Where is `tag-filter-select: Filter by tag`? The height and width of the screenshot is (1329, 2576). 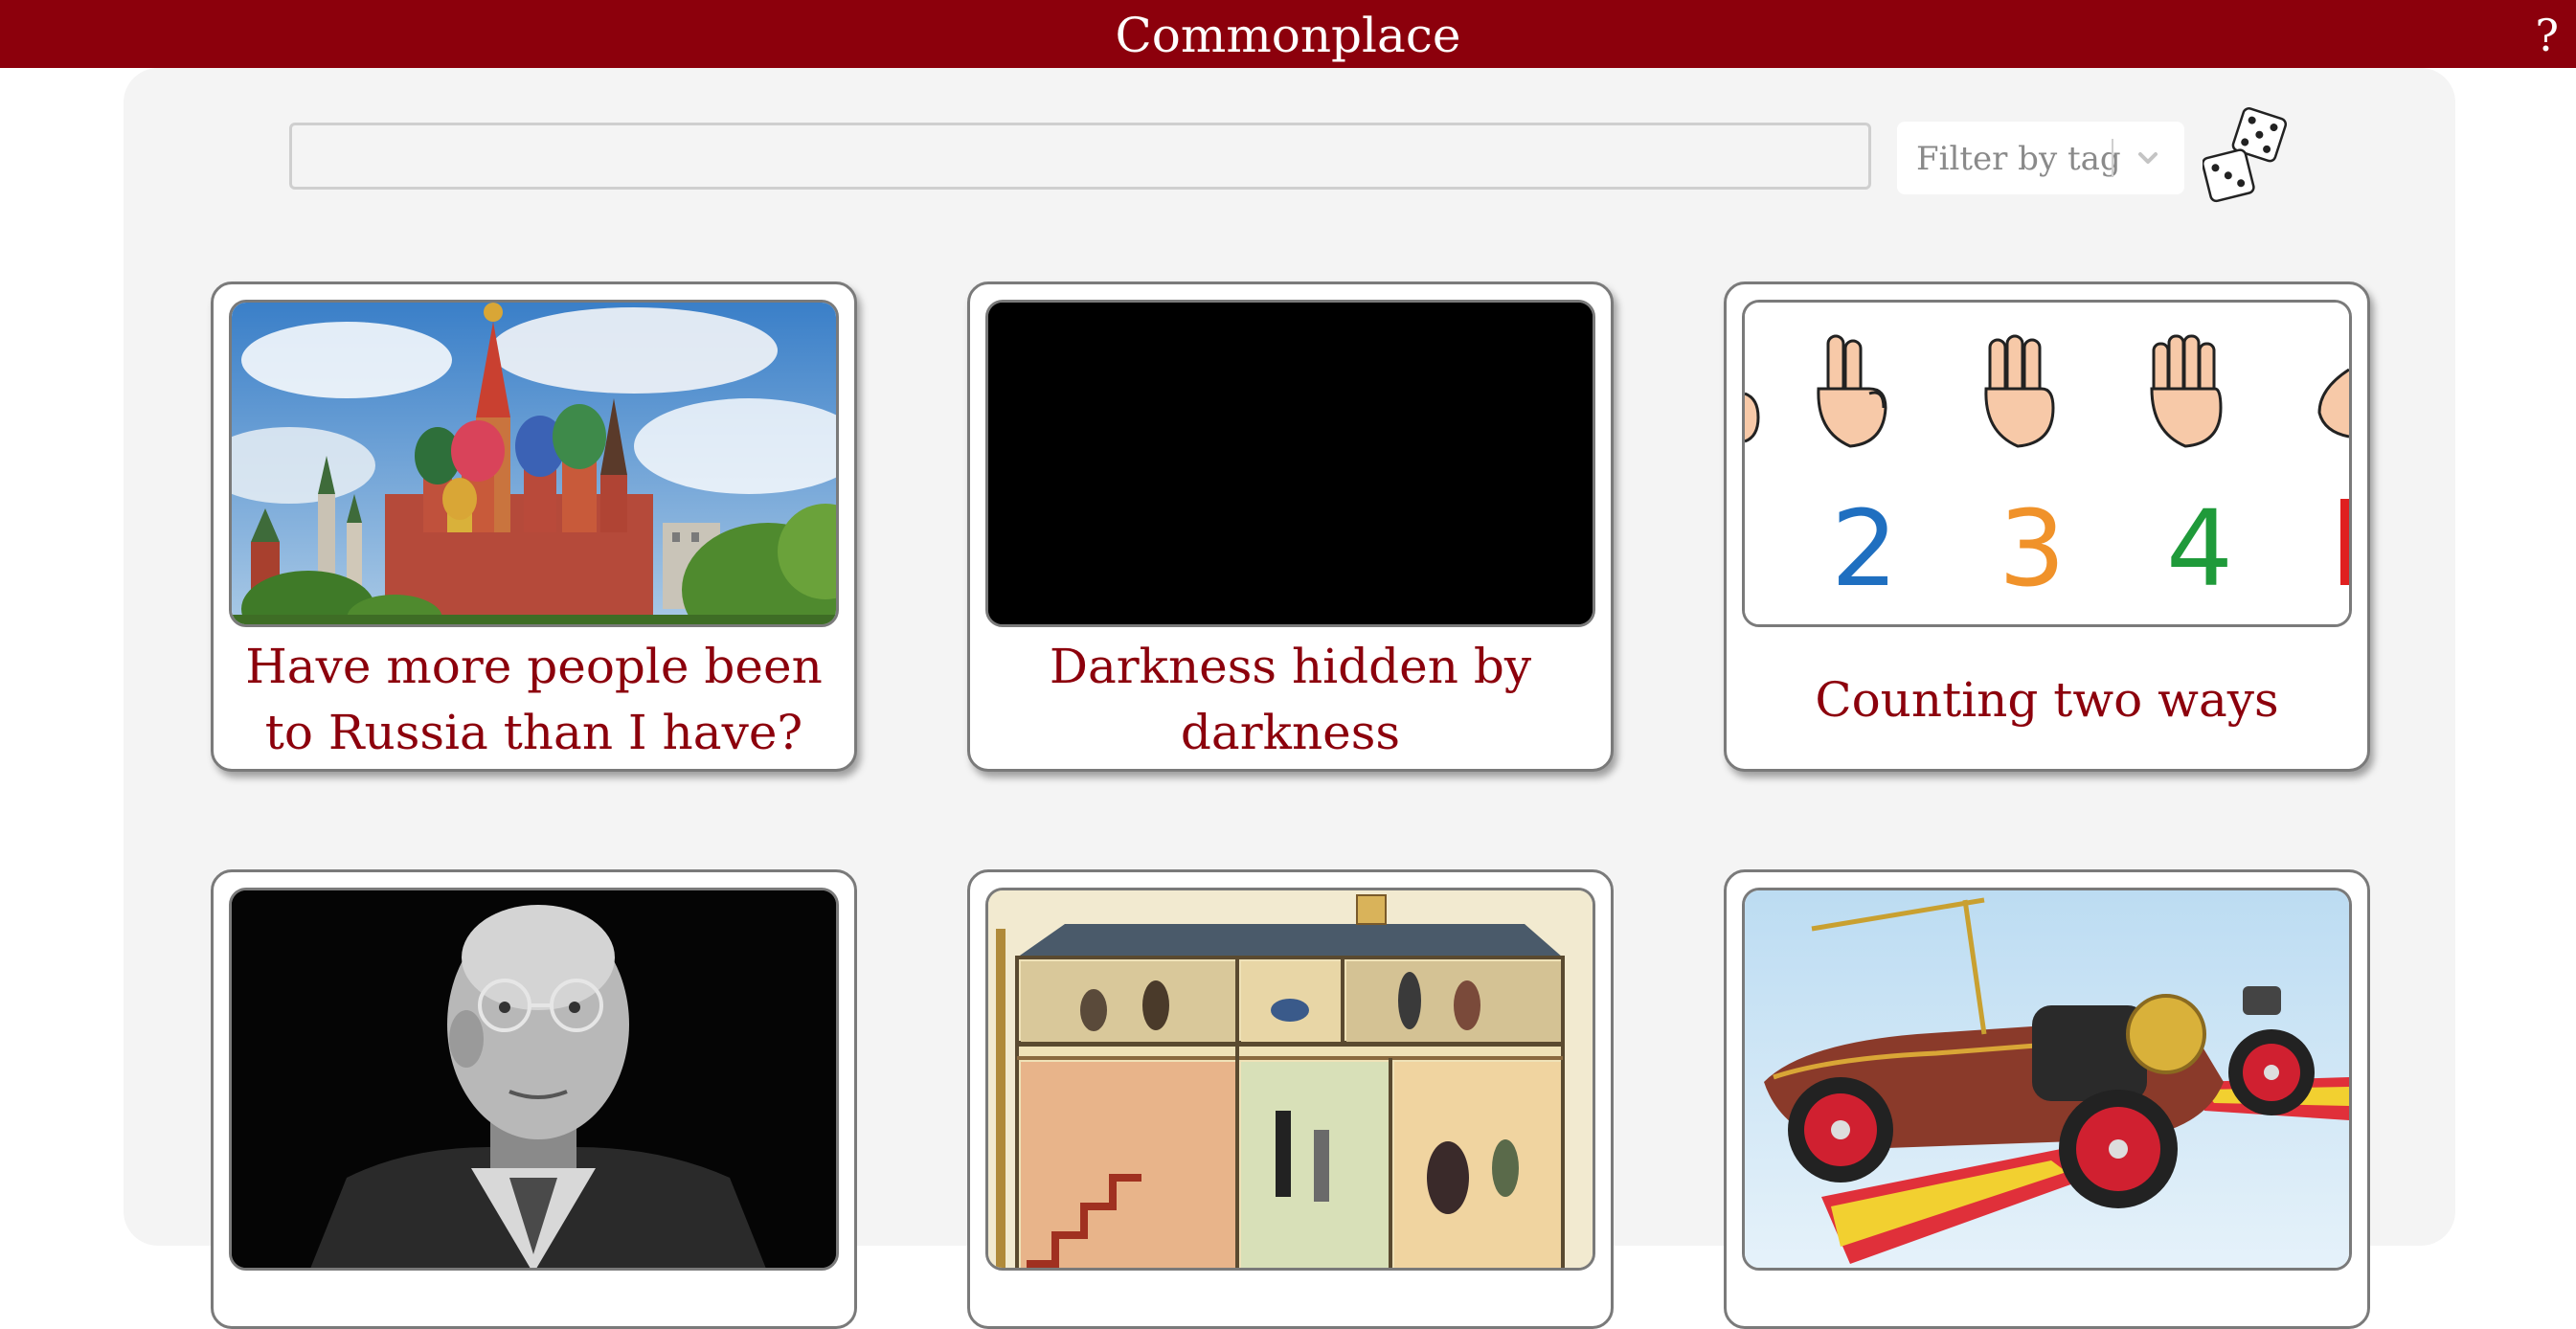 tag-filter-select: Filter by tag is located at coordinates (2040, 158).